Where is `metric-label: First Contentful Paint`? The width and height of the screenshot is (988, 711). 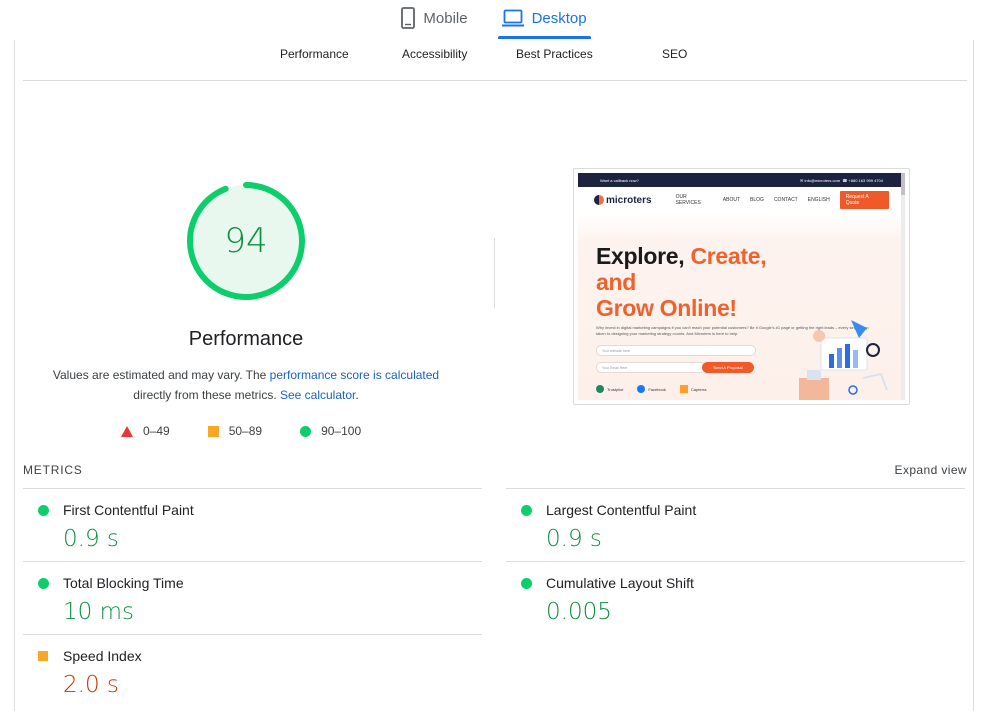 metric-label: First Contentful Paint is located at coordinates (128, 510).